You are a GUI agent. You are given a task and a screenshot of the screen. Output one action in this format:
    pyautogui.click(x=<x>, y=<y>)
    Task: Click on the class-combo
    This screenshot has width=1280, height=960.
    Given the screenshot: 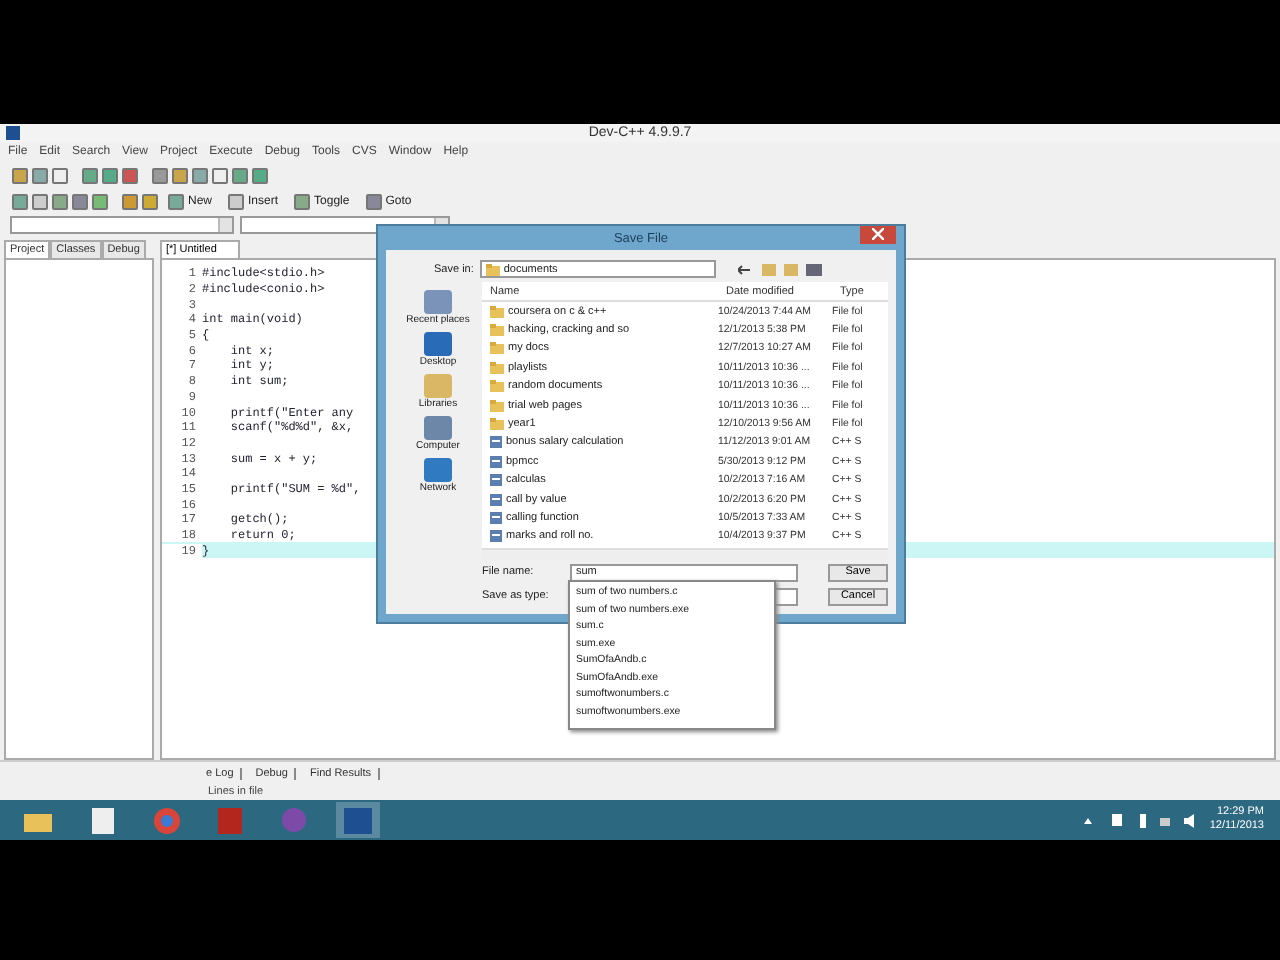 What is the action you would take?
    pyautogui.click(x=122, y=225)
    